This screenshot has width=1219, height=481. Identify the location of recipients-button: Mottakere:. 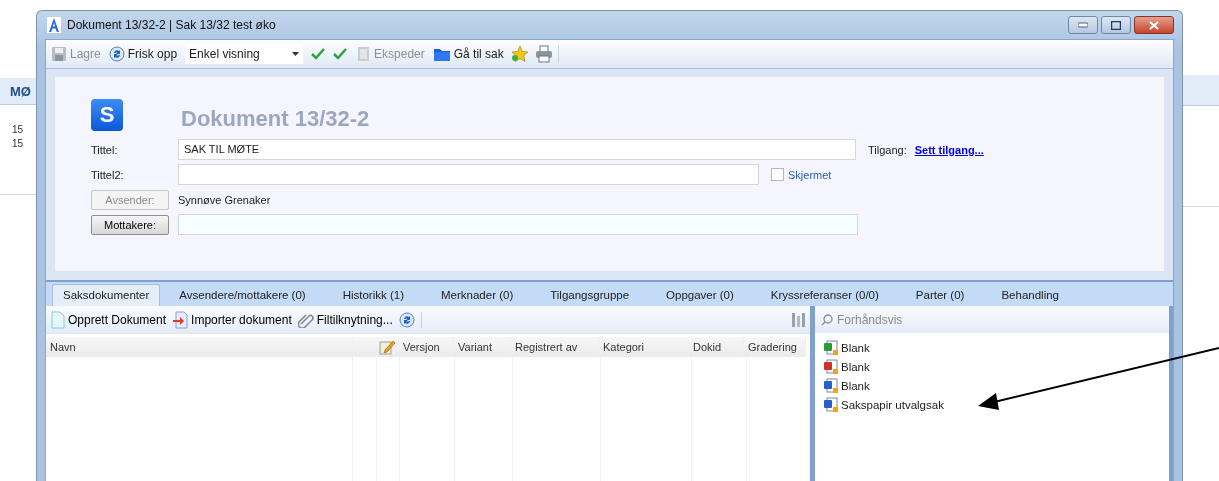
(130, 224).